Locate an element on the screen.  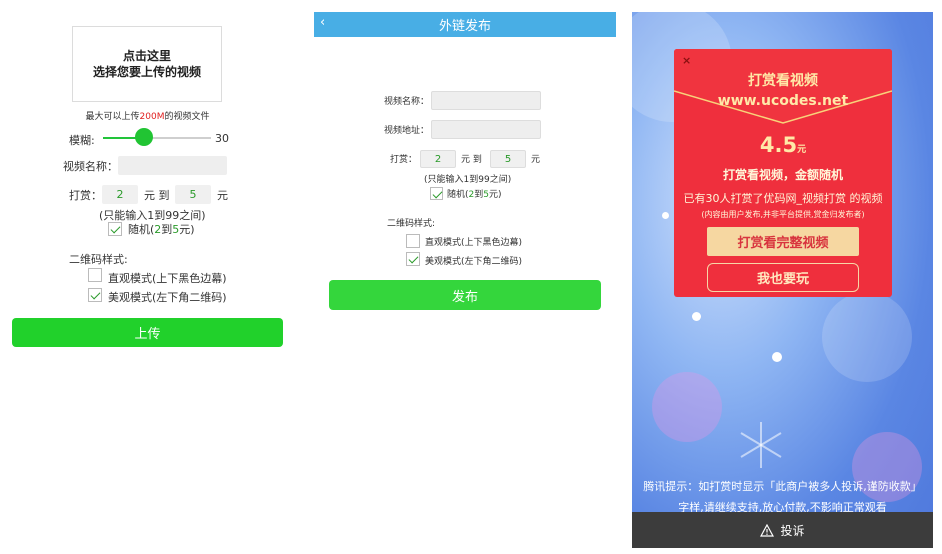
report-label: 投诉 is located at coordinates (792, 530).